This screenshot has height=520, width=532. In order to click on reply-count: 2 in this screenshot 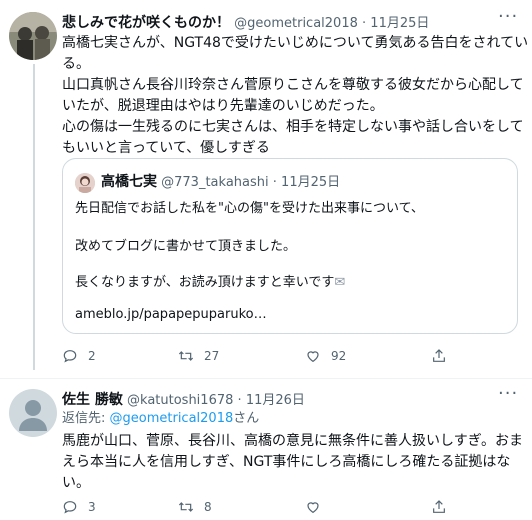, I will do `click(92, 356)`.